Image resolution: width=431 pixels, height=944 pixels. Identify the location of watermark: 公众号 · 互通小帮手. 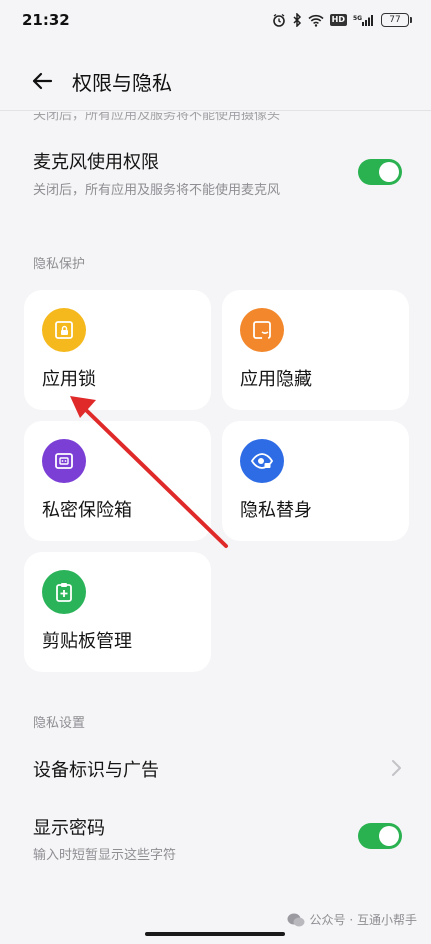
(352, 919).